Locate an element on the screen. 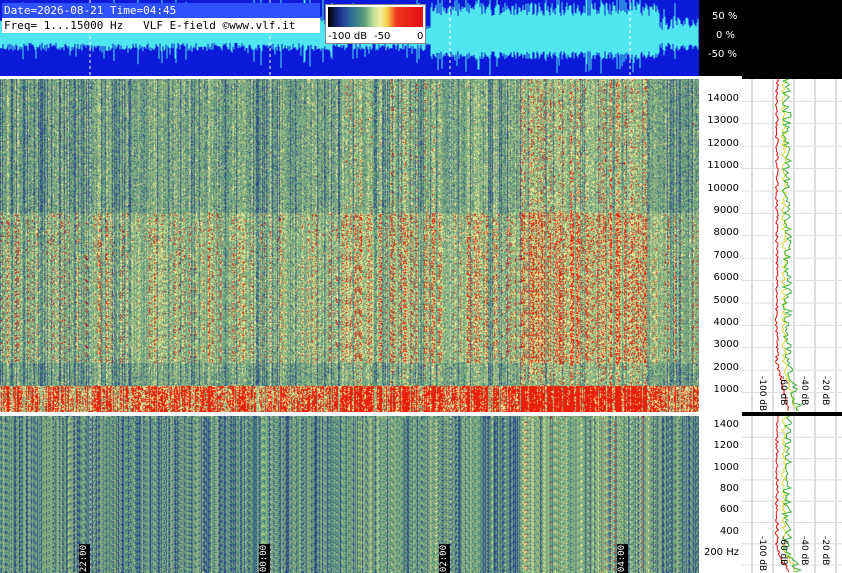 Image resolution: width=842 pixels, height=573 pixels. freq-tick-label: 10000 is located at coordinates (723, 188).